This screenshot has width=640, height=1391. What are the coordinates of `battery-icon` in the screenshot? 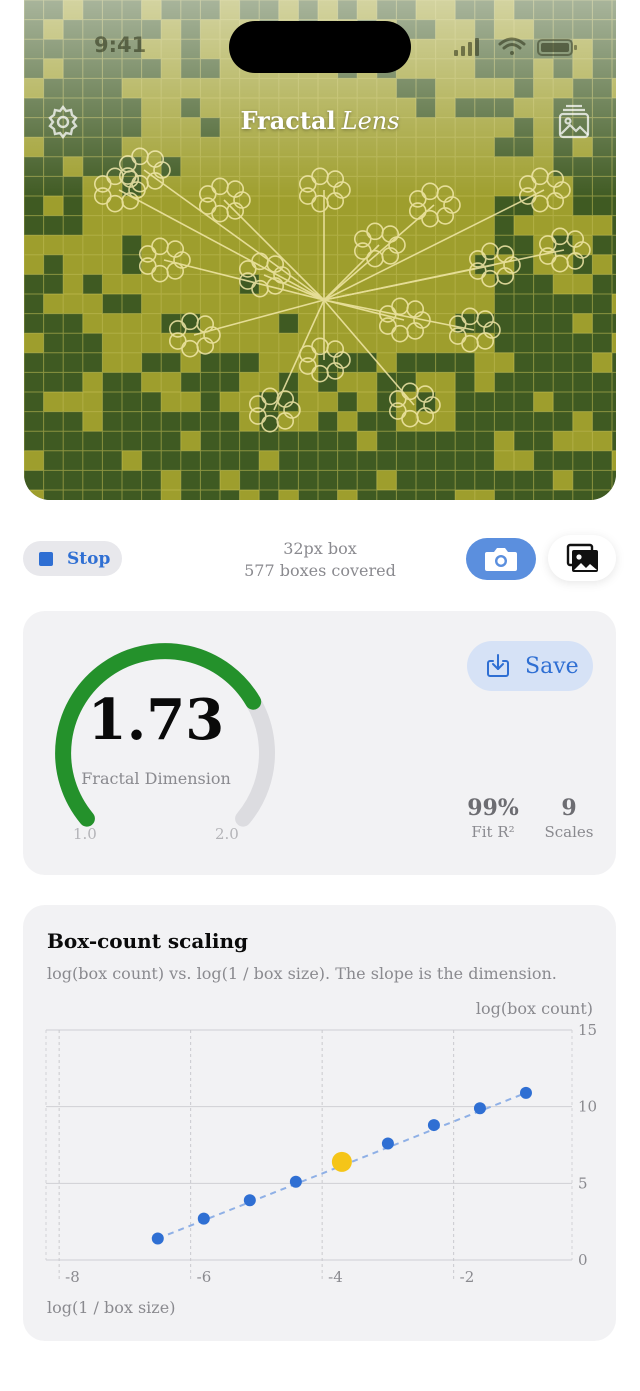 It's located at (557, 47).